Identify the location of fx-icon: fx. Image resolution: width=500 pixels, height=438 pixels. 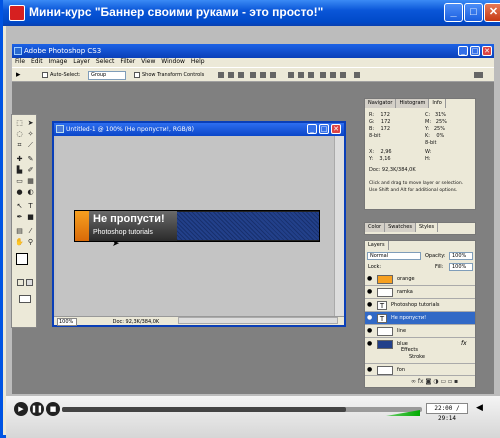
(464, 343).